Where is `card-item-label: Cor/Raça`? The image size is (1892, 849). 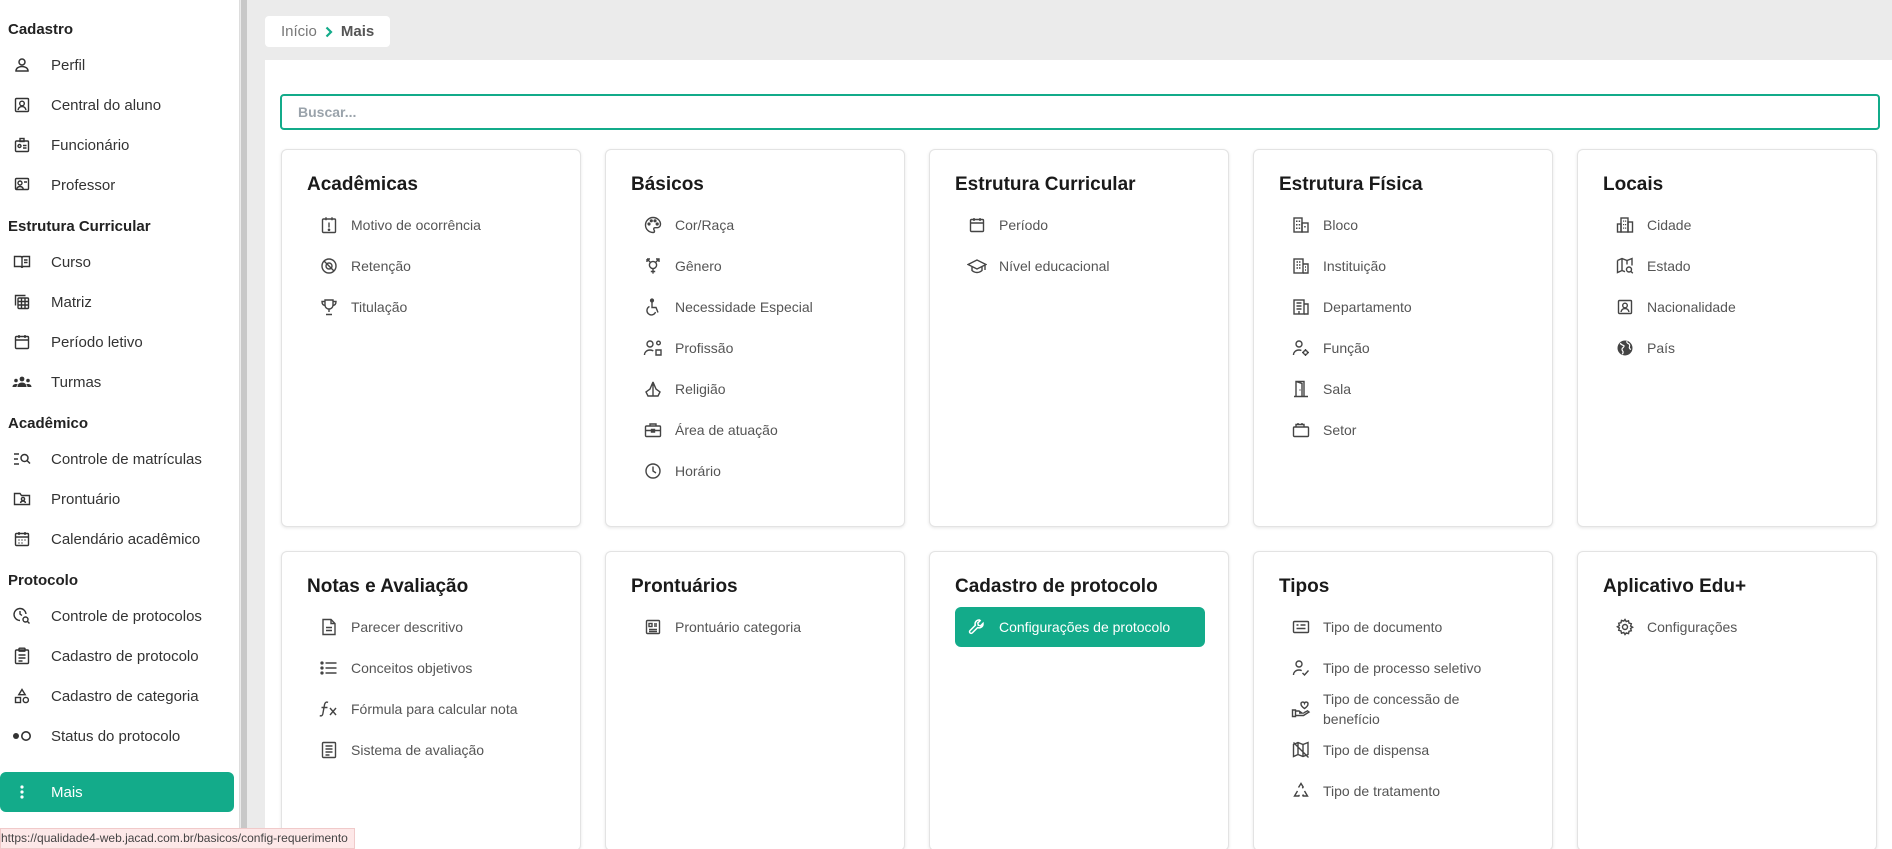
card-item-label: Cor/Raça is located at coordinates (705, 225).